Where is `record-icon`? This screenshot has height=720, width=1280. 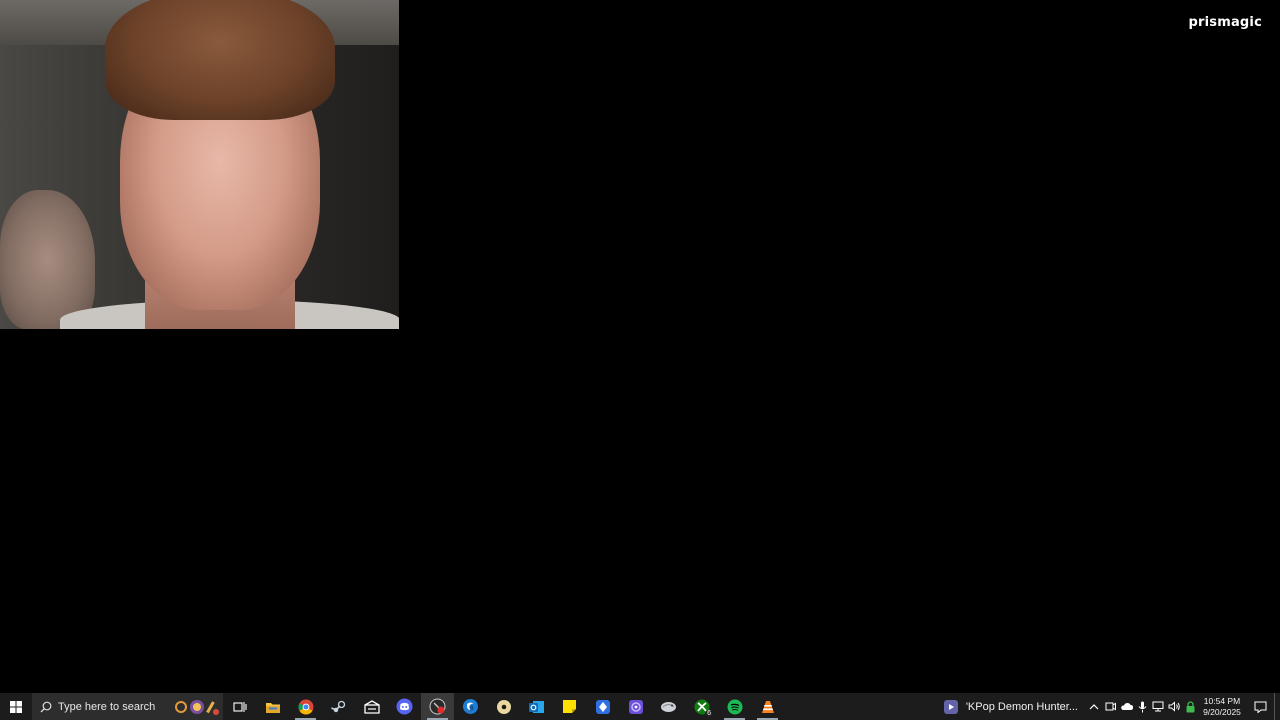 record-icon is located at coordinates (437, 706).